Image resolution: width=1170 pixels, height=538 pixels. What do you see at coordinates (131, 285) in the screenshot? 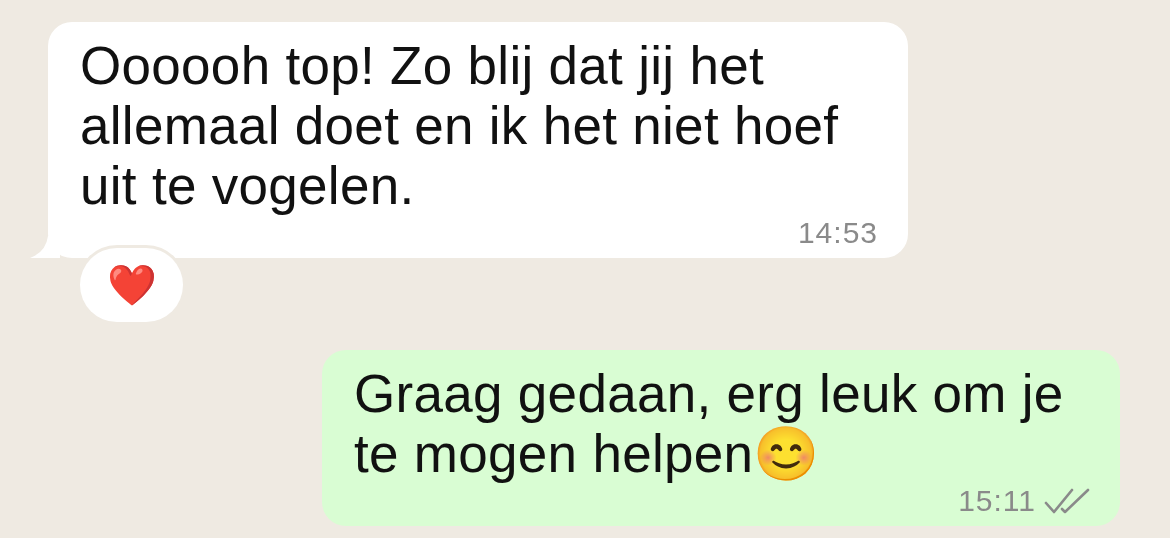
I see `reaction: ❤` at bounding box center [131, 285].